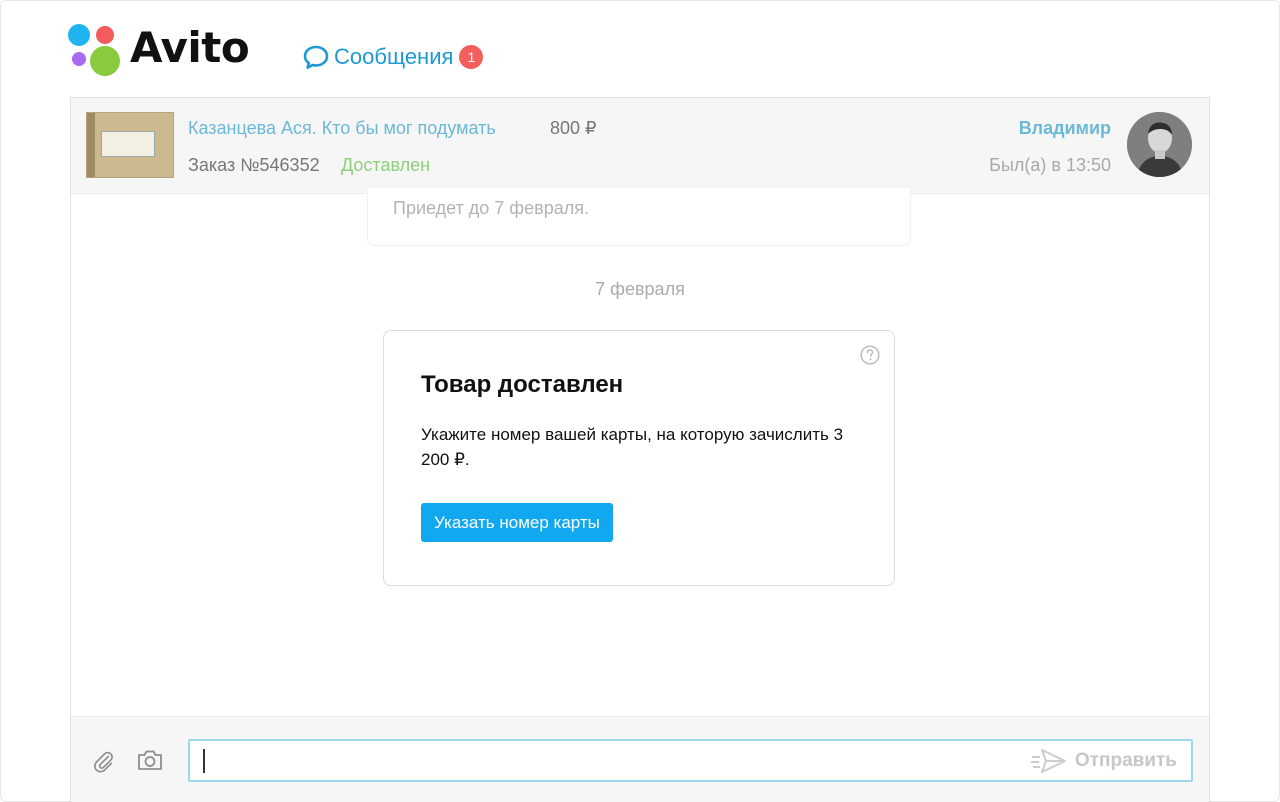  Describe the element at coordinates (105, 61) in the screenshot. I see `logo-dot-green` at that location.